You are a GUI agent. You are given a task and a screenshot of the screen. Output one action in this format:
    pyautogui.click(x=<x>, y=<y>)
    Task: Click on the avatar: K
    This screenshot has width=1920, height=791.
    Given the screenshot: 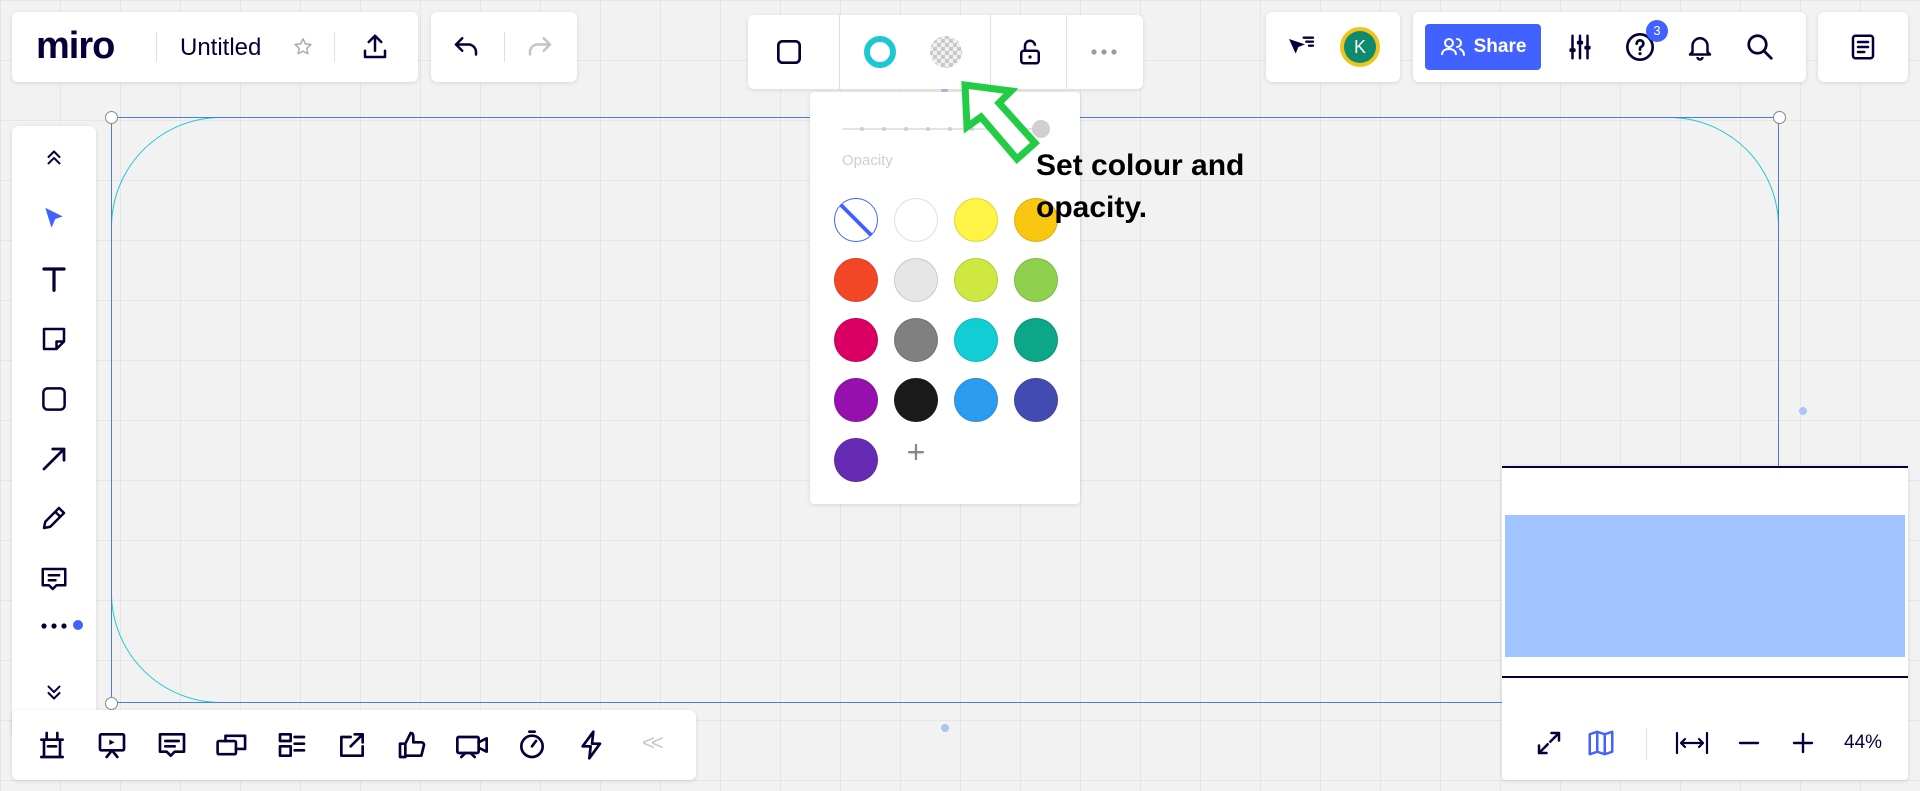 What is the action you would take?
    pyautogui.click(x=1360, y=47)
    